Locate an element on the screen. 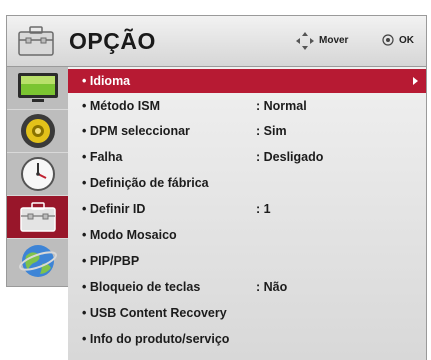  page-title: OPÇÃO is located at coordinates (112, 41).